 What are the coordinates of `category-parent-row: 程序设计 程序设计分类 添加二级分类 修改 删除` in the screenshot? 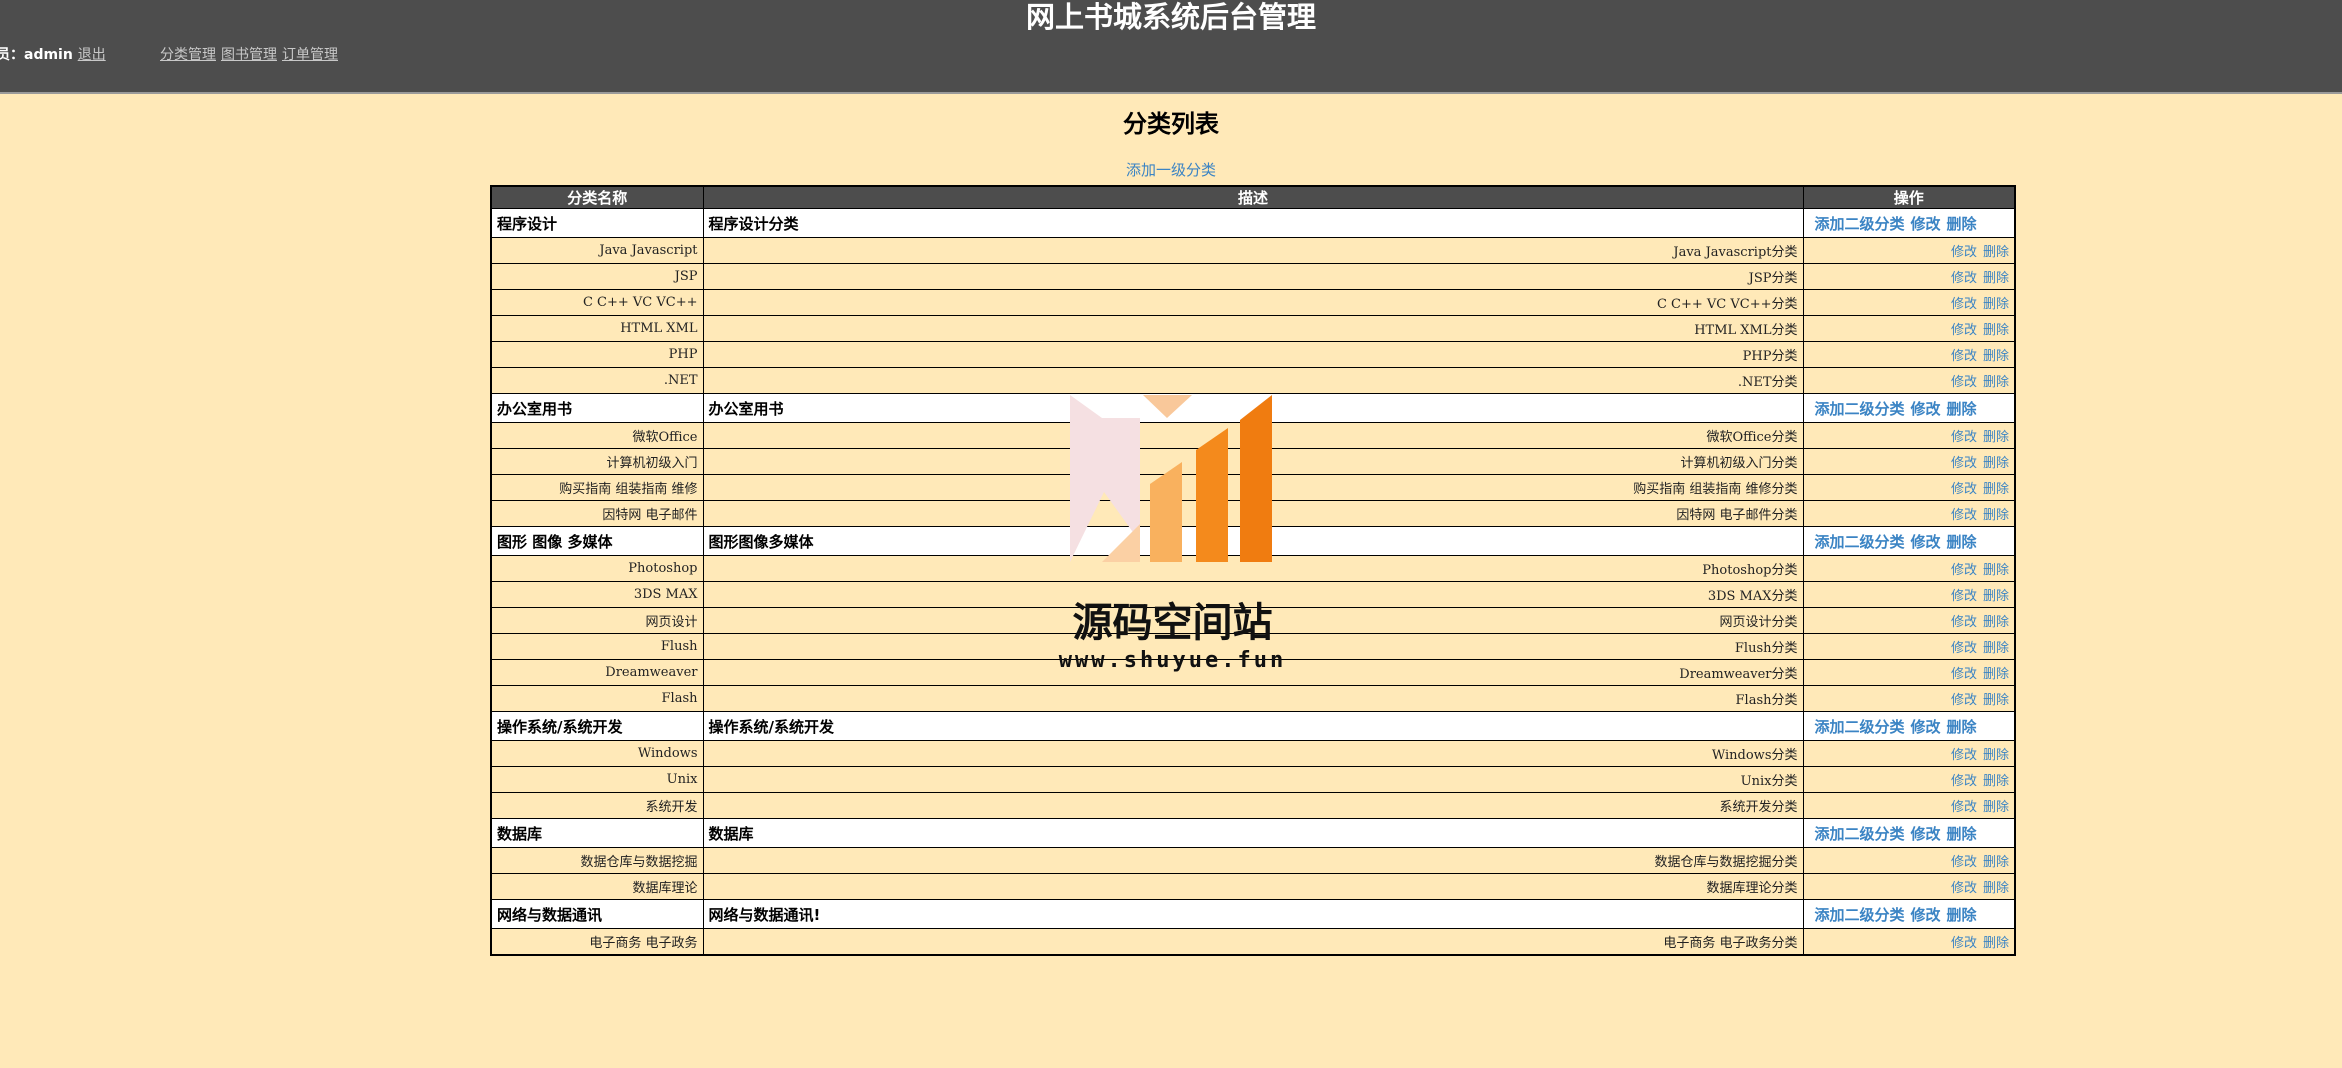 It's located at (1253, 223).